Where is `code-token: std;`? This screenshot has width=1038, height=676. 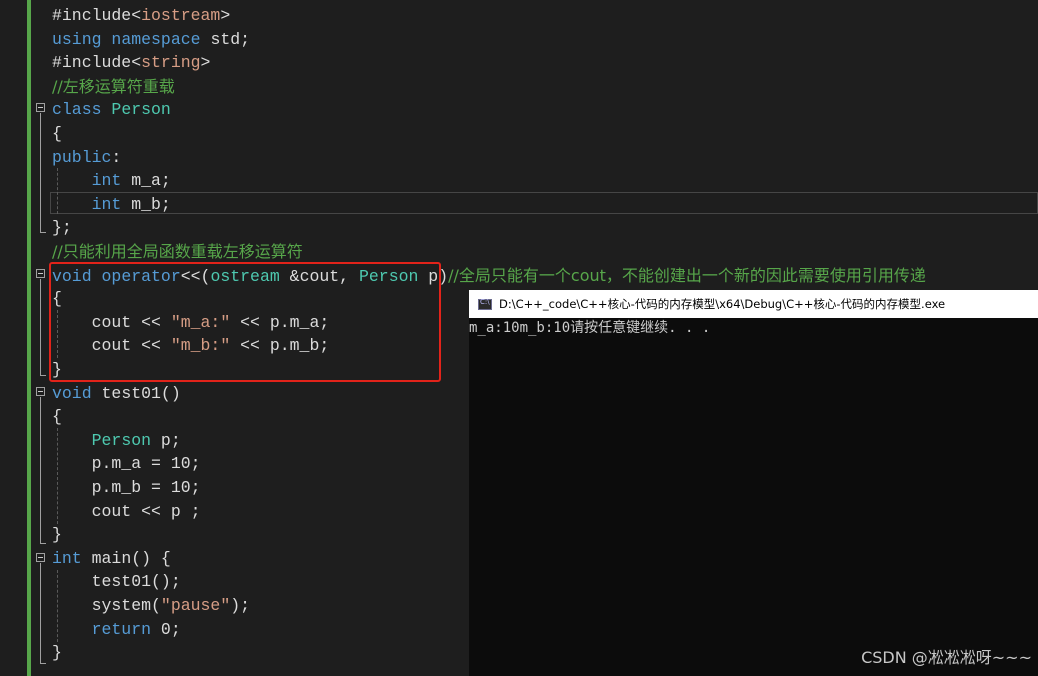
code-token: std; is located at coordinates (230, 39).